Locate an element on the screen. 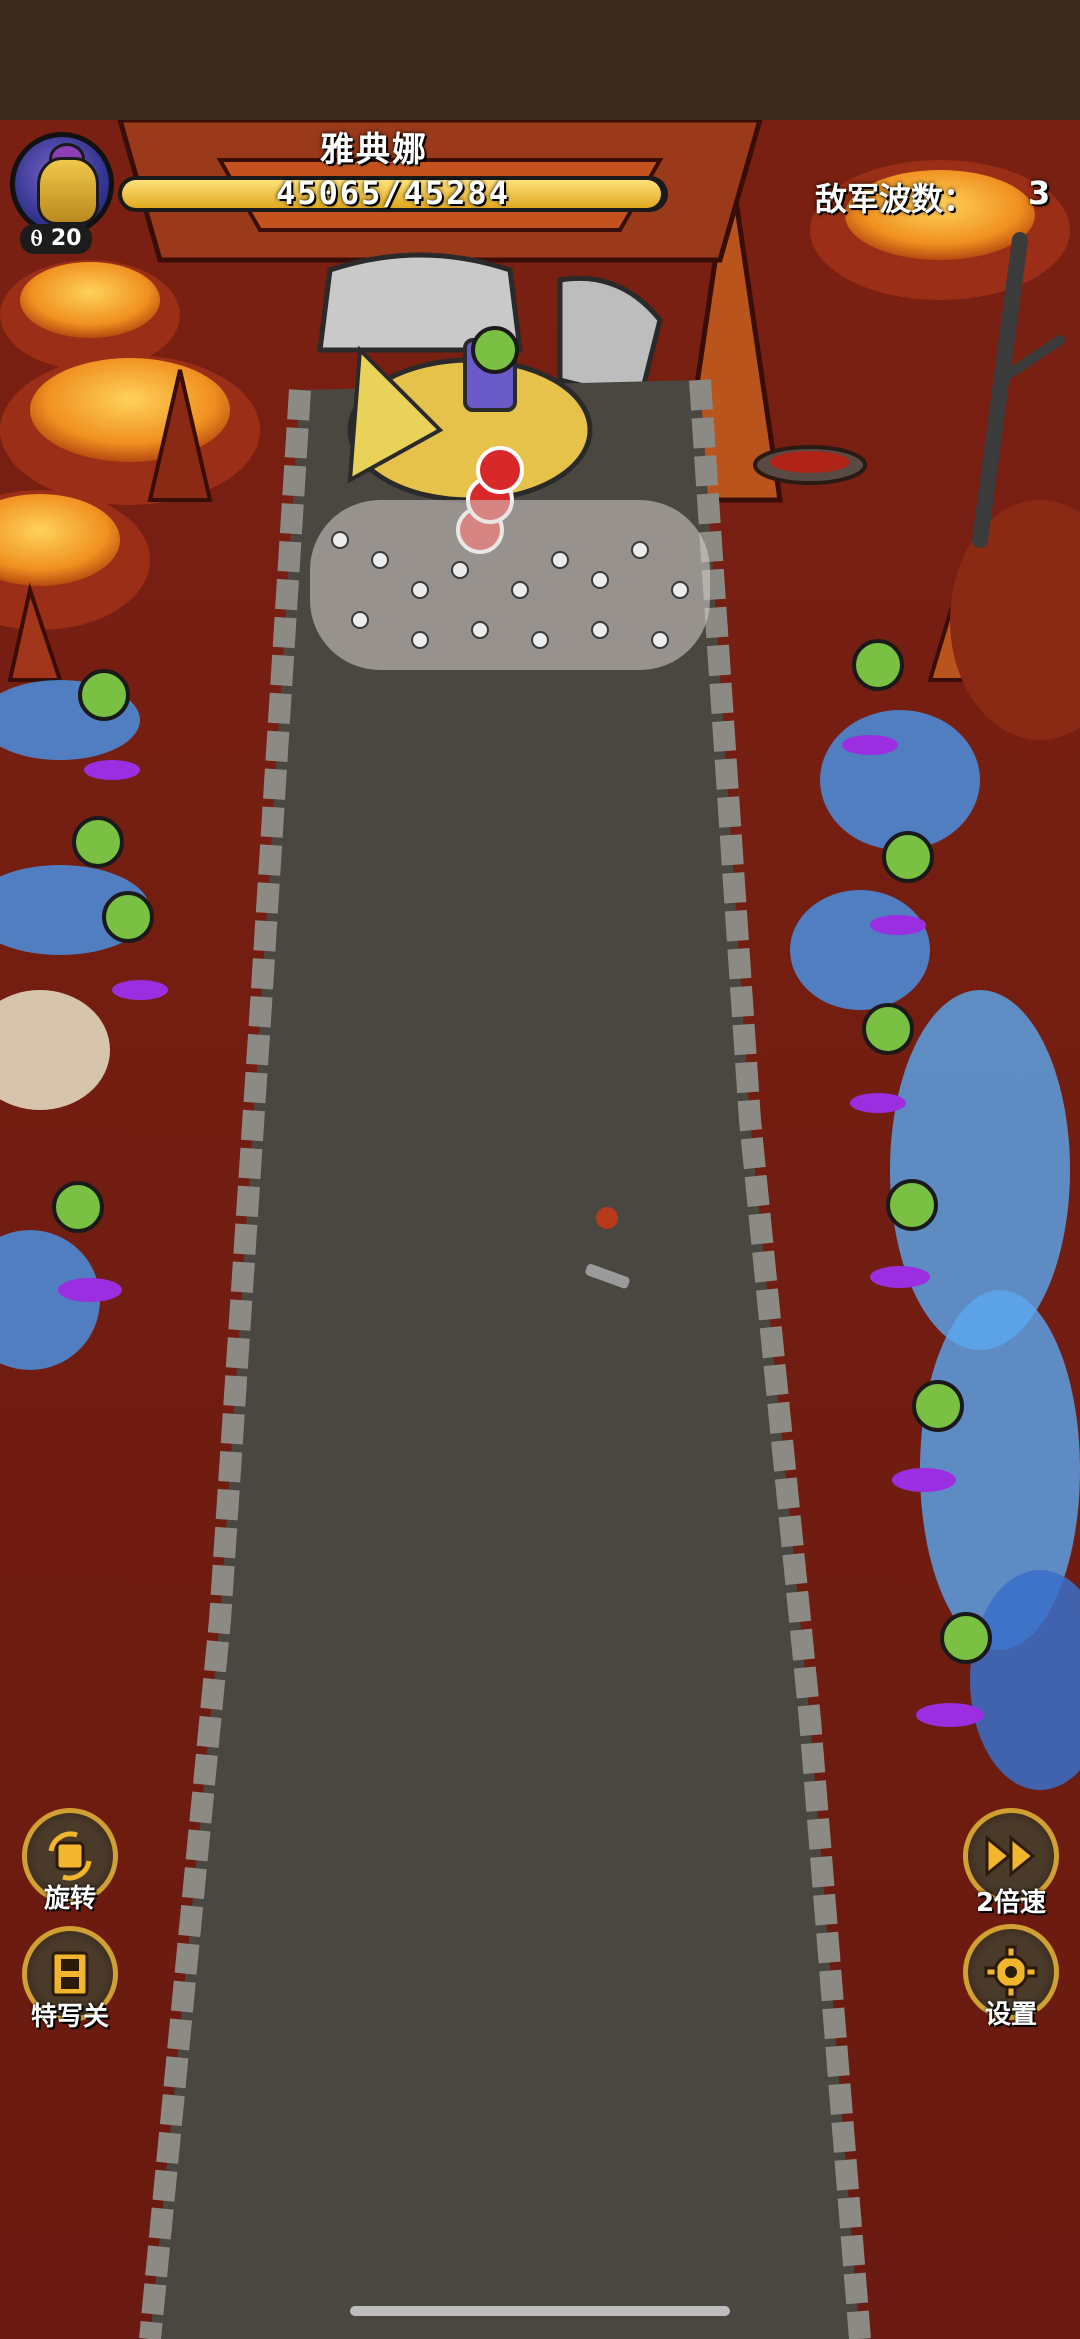 The image size is (1080, 2339). gem-icon: ⍬ is located at coordinates (37, 238).